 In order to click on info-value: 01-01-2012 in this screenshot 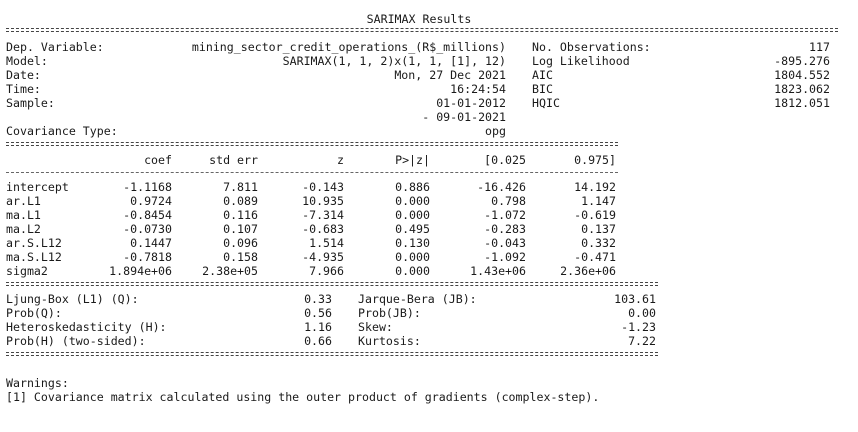, I will do `click(471, 103)`.